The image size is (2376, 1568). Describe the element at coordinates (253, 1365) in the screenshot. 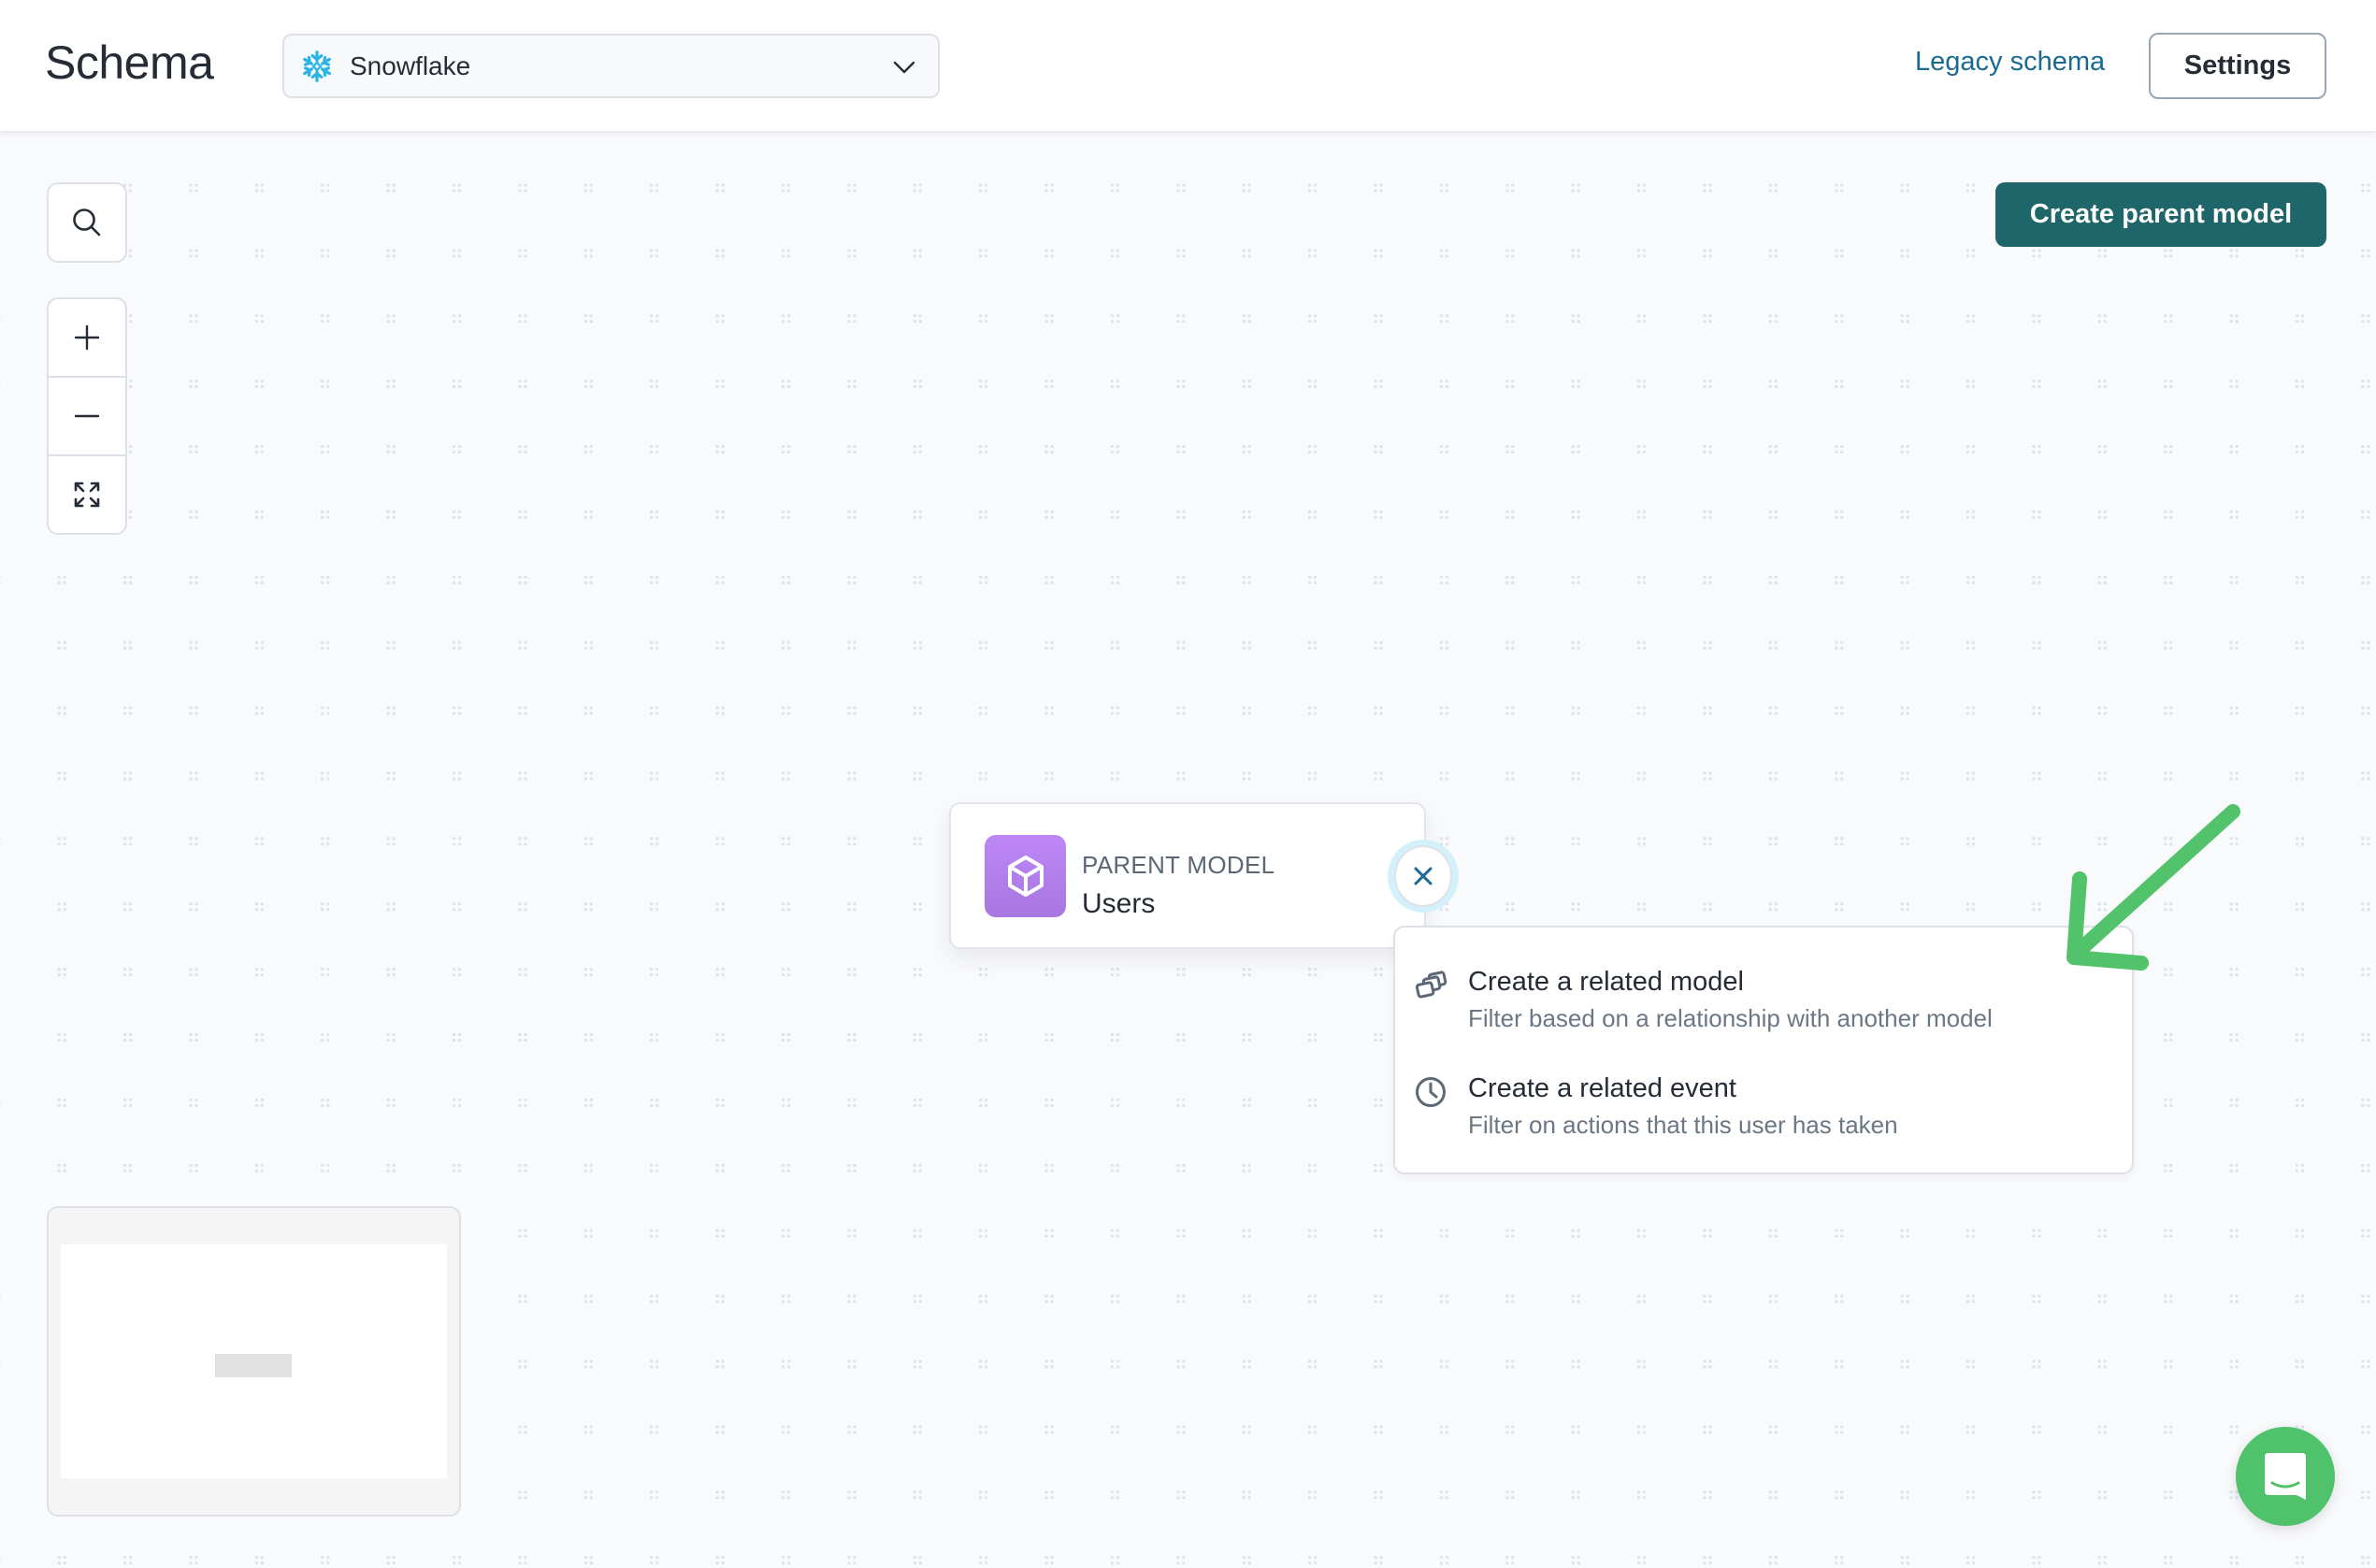

I see `minimap-node` at that location.